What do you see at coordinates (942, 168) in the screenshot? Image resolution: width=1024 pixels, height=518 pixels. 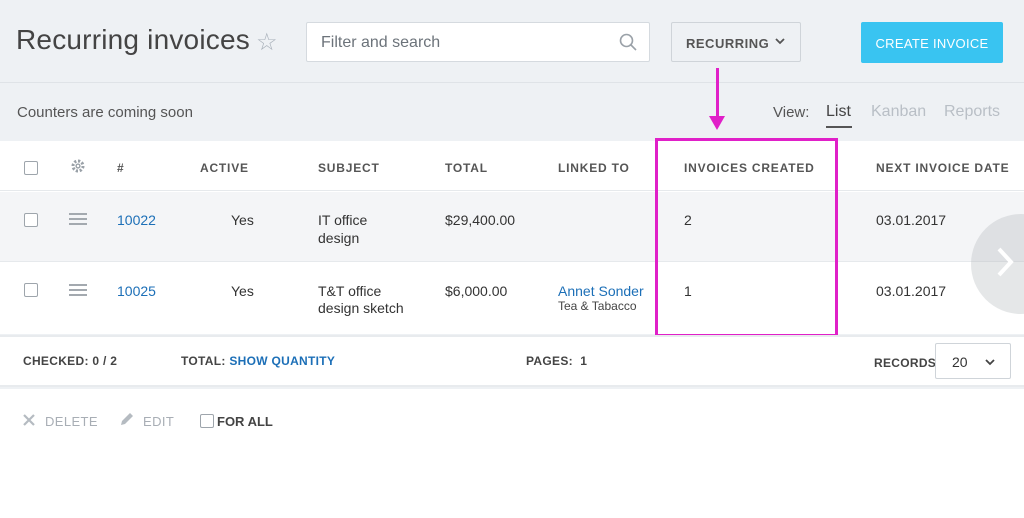 I see `column-header-next-invoice-date: NEXT INVOICE DATE` at bounding box center [942, 168].